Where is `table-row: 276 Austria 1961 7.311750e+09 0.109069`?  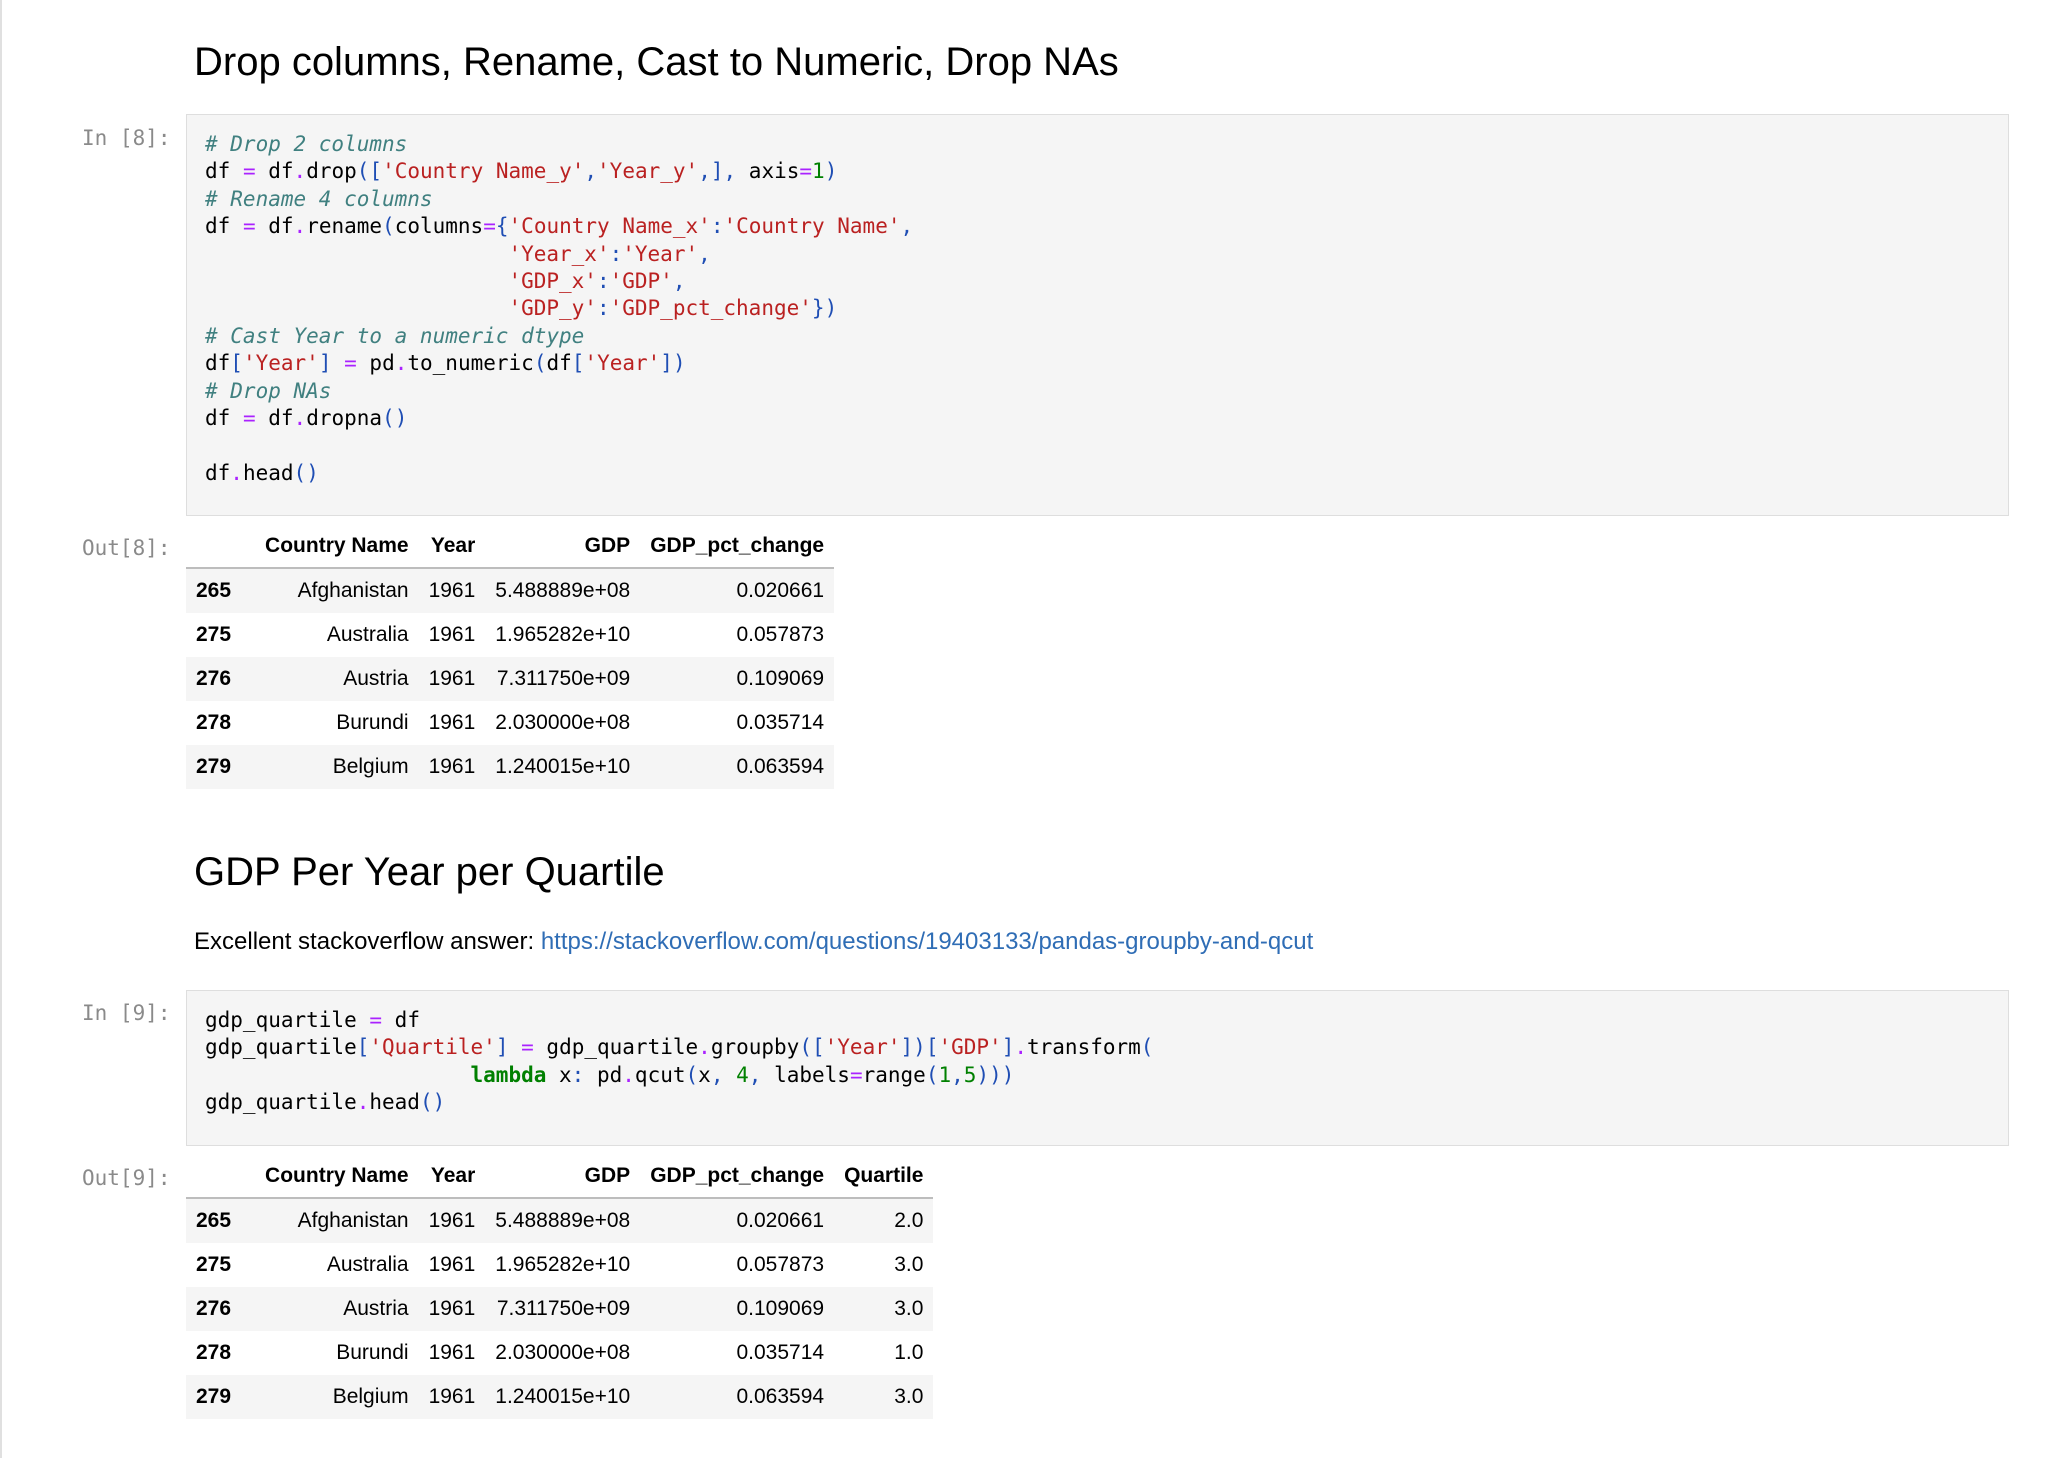
table-row: 276 Austria 1961 7.311750e+09 0.109069 is located at coordinates (510, 679).